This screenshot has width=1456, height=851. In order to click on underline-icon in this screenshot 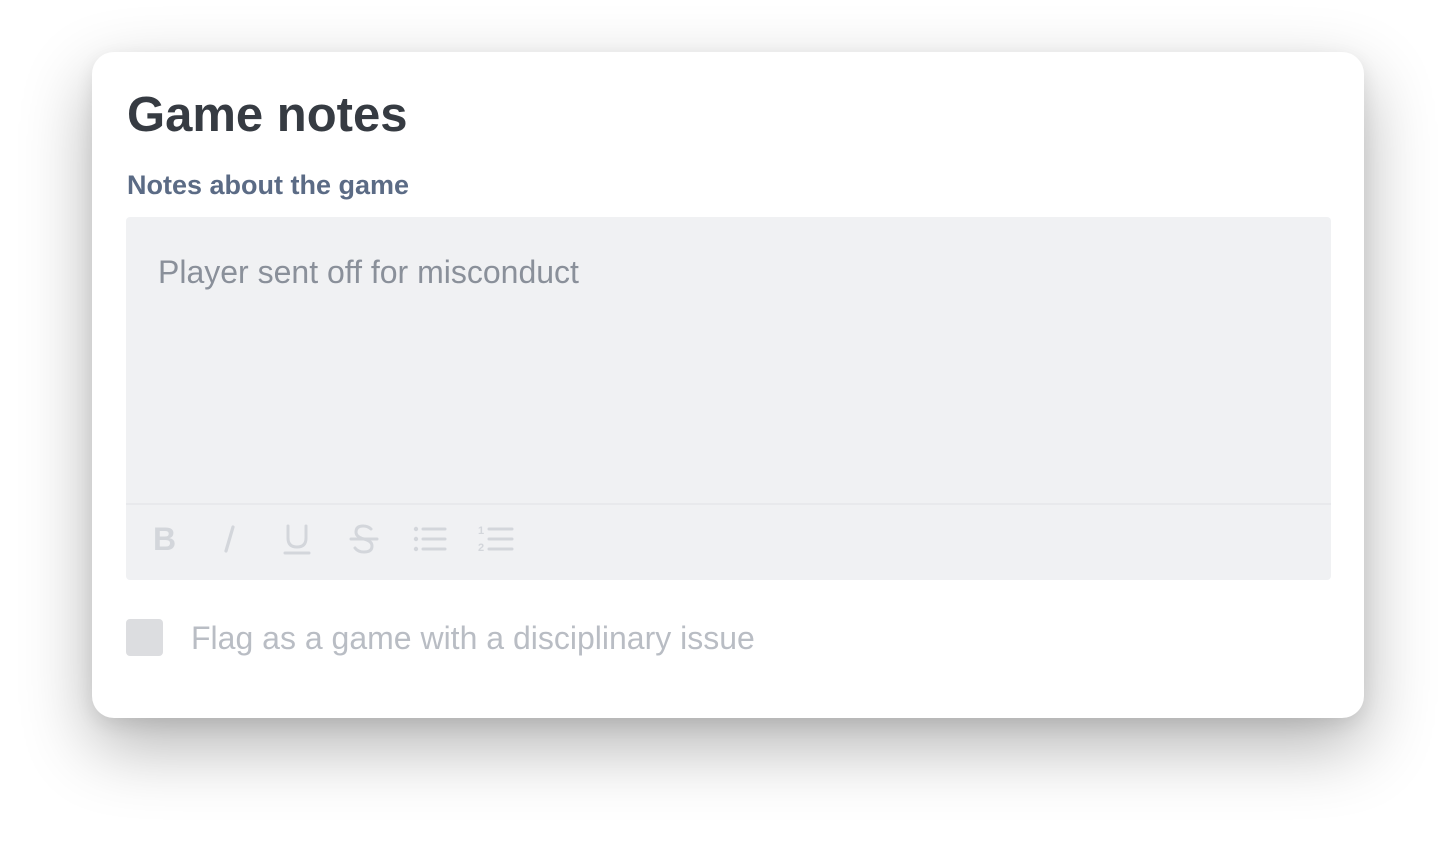, I will do `click(297, 539)`.